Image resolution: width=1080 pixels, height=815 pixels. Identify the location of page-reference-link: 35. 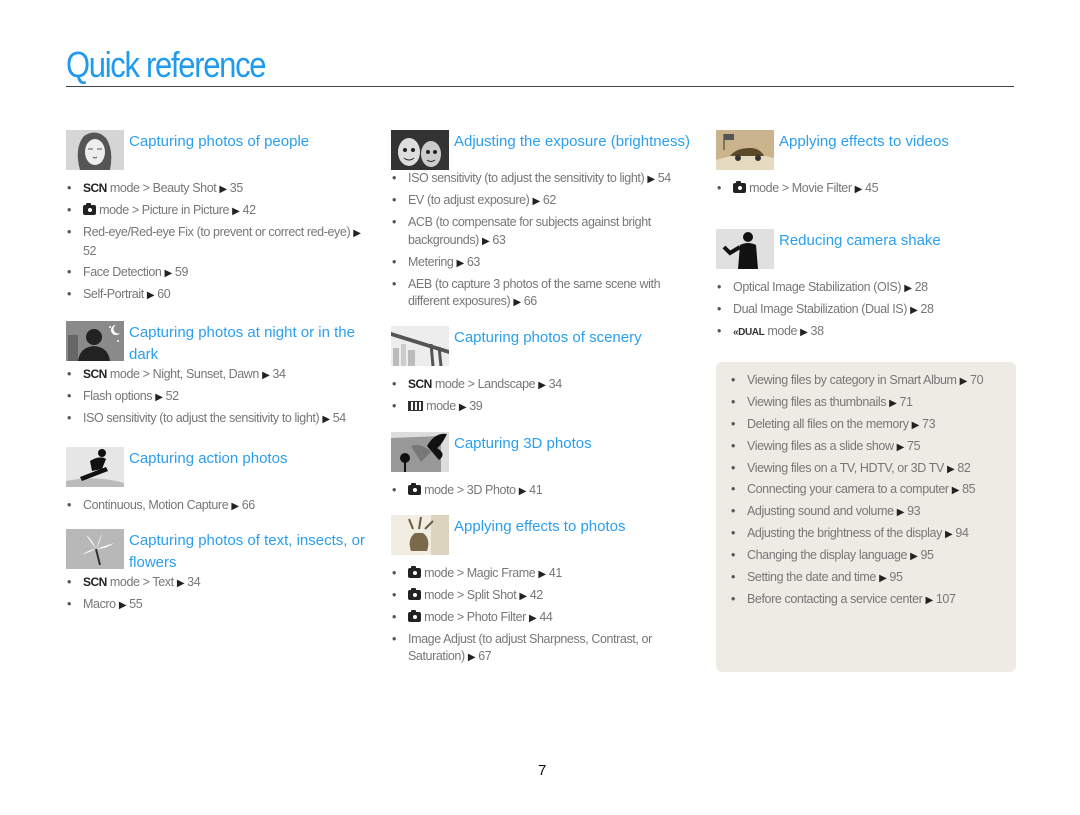
(235, 188).